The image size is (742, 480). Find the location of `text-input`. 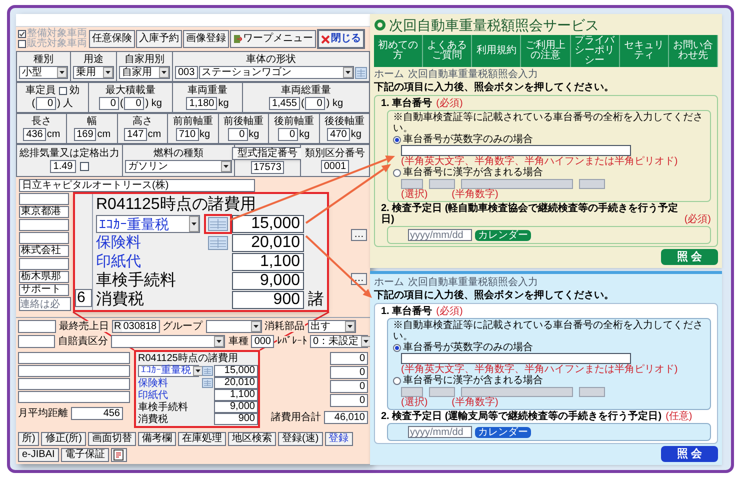

text-input is located at coordinates (516, 150).